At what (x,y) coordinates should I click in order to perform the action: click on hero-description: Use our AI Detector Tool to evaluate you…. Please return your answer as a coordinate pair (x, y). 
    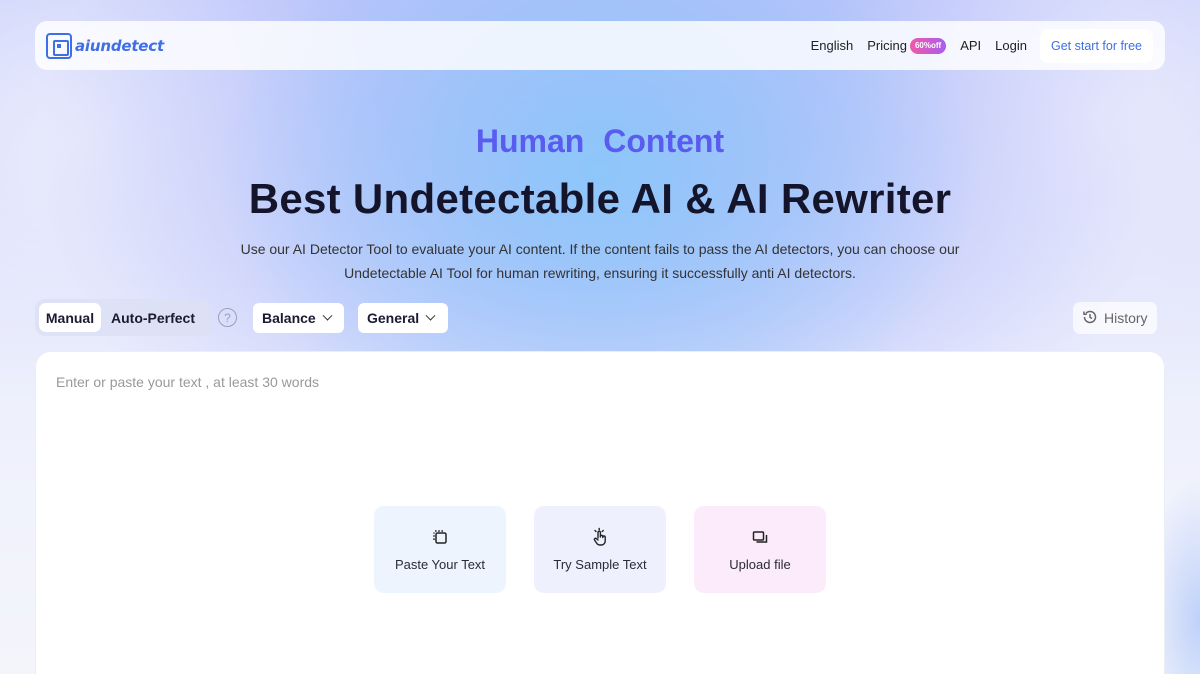
    Looking at the image, I should click on (600, 261).